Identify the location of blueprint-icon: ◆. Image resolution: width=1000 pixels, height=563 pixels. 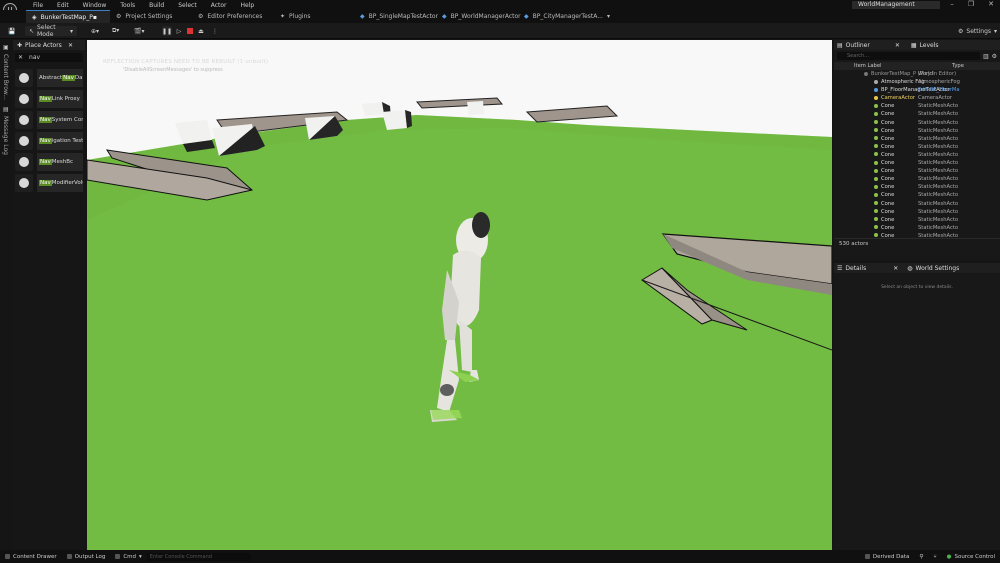
(444, 16).